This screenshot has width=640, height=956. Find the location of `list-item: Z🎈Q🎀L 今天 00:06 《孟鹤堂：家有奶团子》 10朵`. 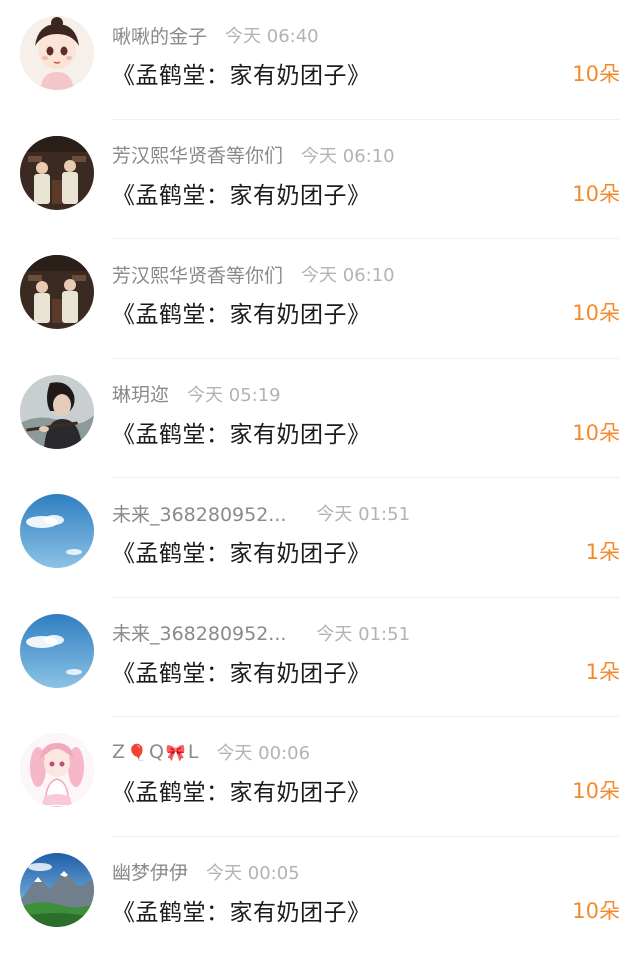

list-item: Z🎈Q🎀L 今天 00:06 《孟鹤堂：家有奶团子》 10朵 is located at coordinates (320, 777).